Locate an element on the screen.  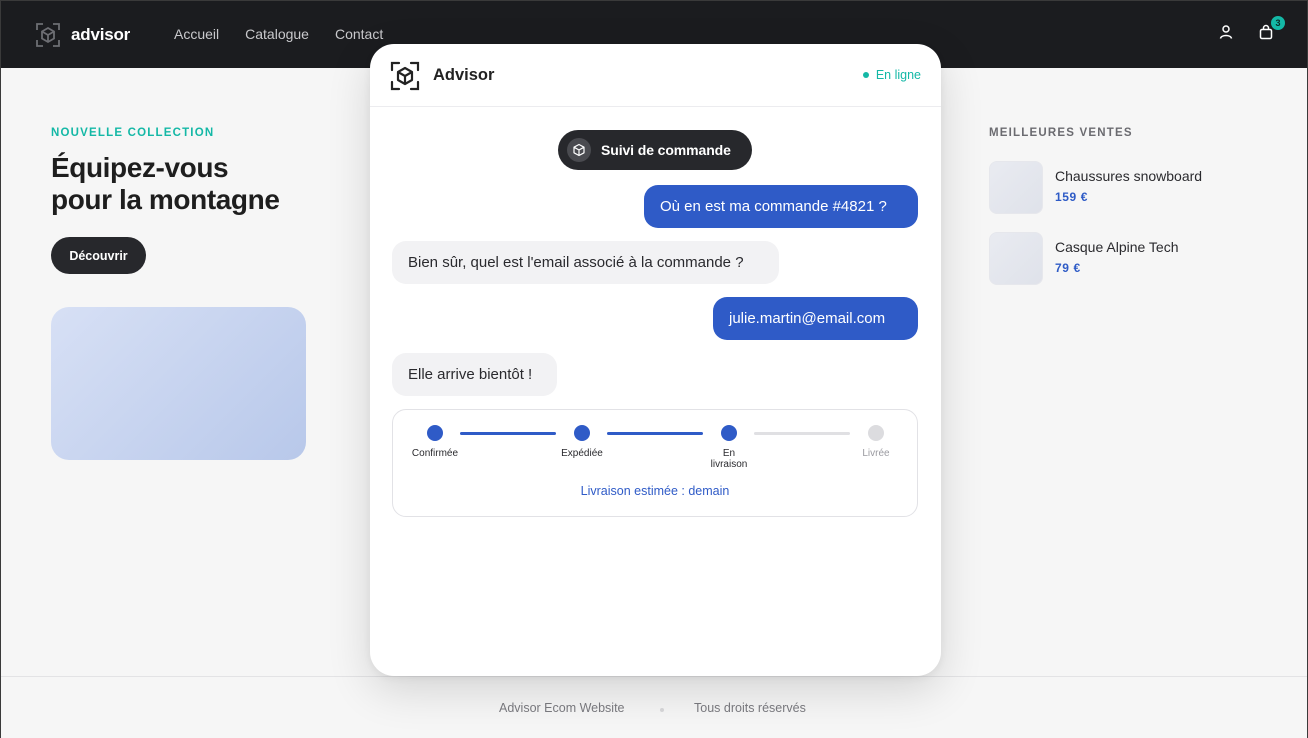
main-nav: Accueil Catalogue Contact is located at coordinates (291, 34).